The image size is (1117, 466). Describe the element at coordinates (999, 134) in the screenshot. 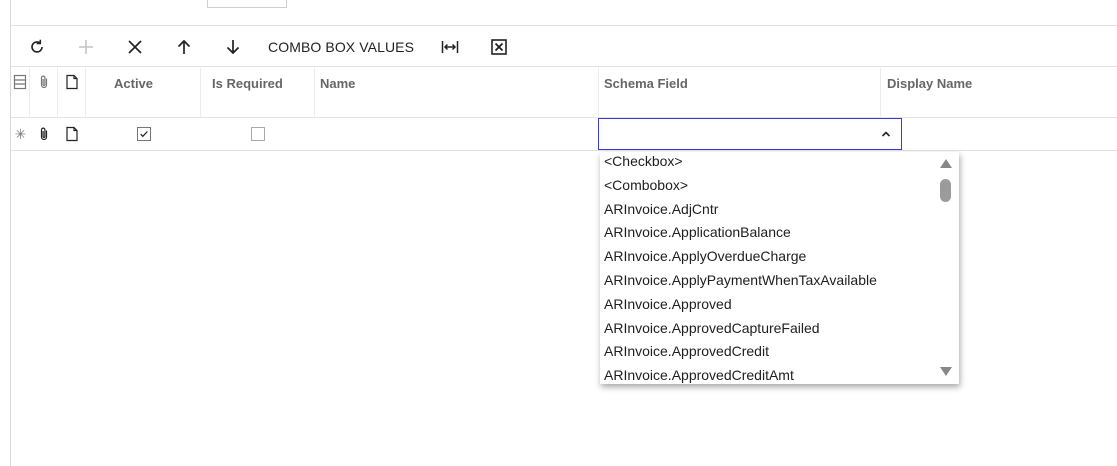

I see `display-name-cell` at that location.